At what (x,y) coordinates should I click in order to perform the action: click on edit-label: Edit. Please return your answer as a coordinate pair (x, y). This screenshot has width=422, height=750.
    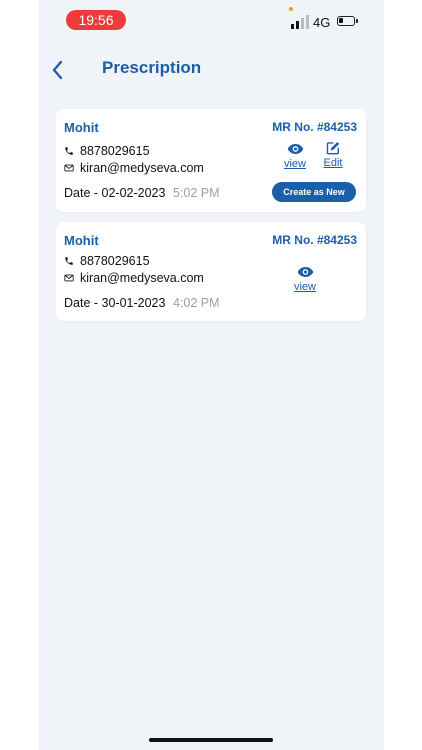
    Looking at the image, I should click on (333, 163).